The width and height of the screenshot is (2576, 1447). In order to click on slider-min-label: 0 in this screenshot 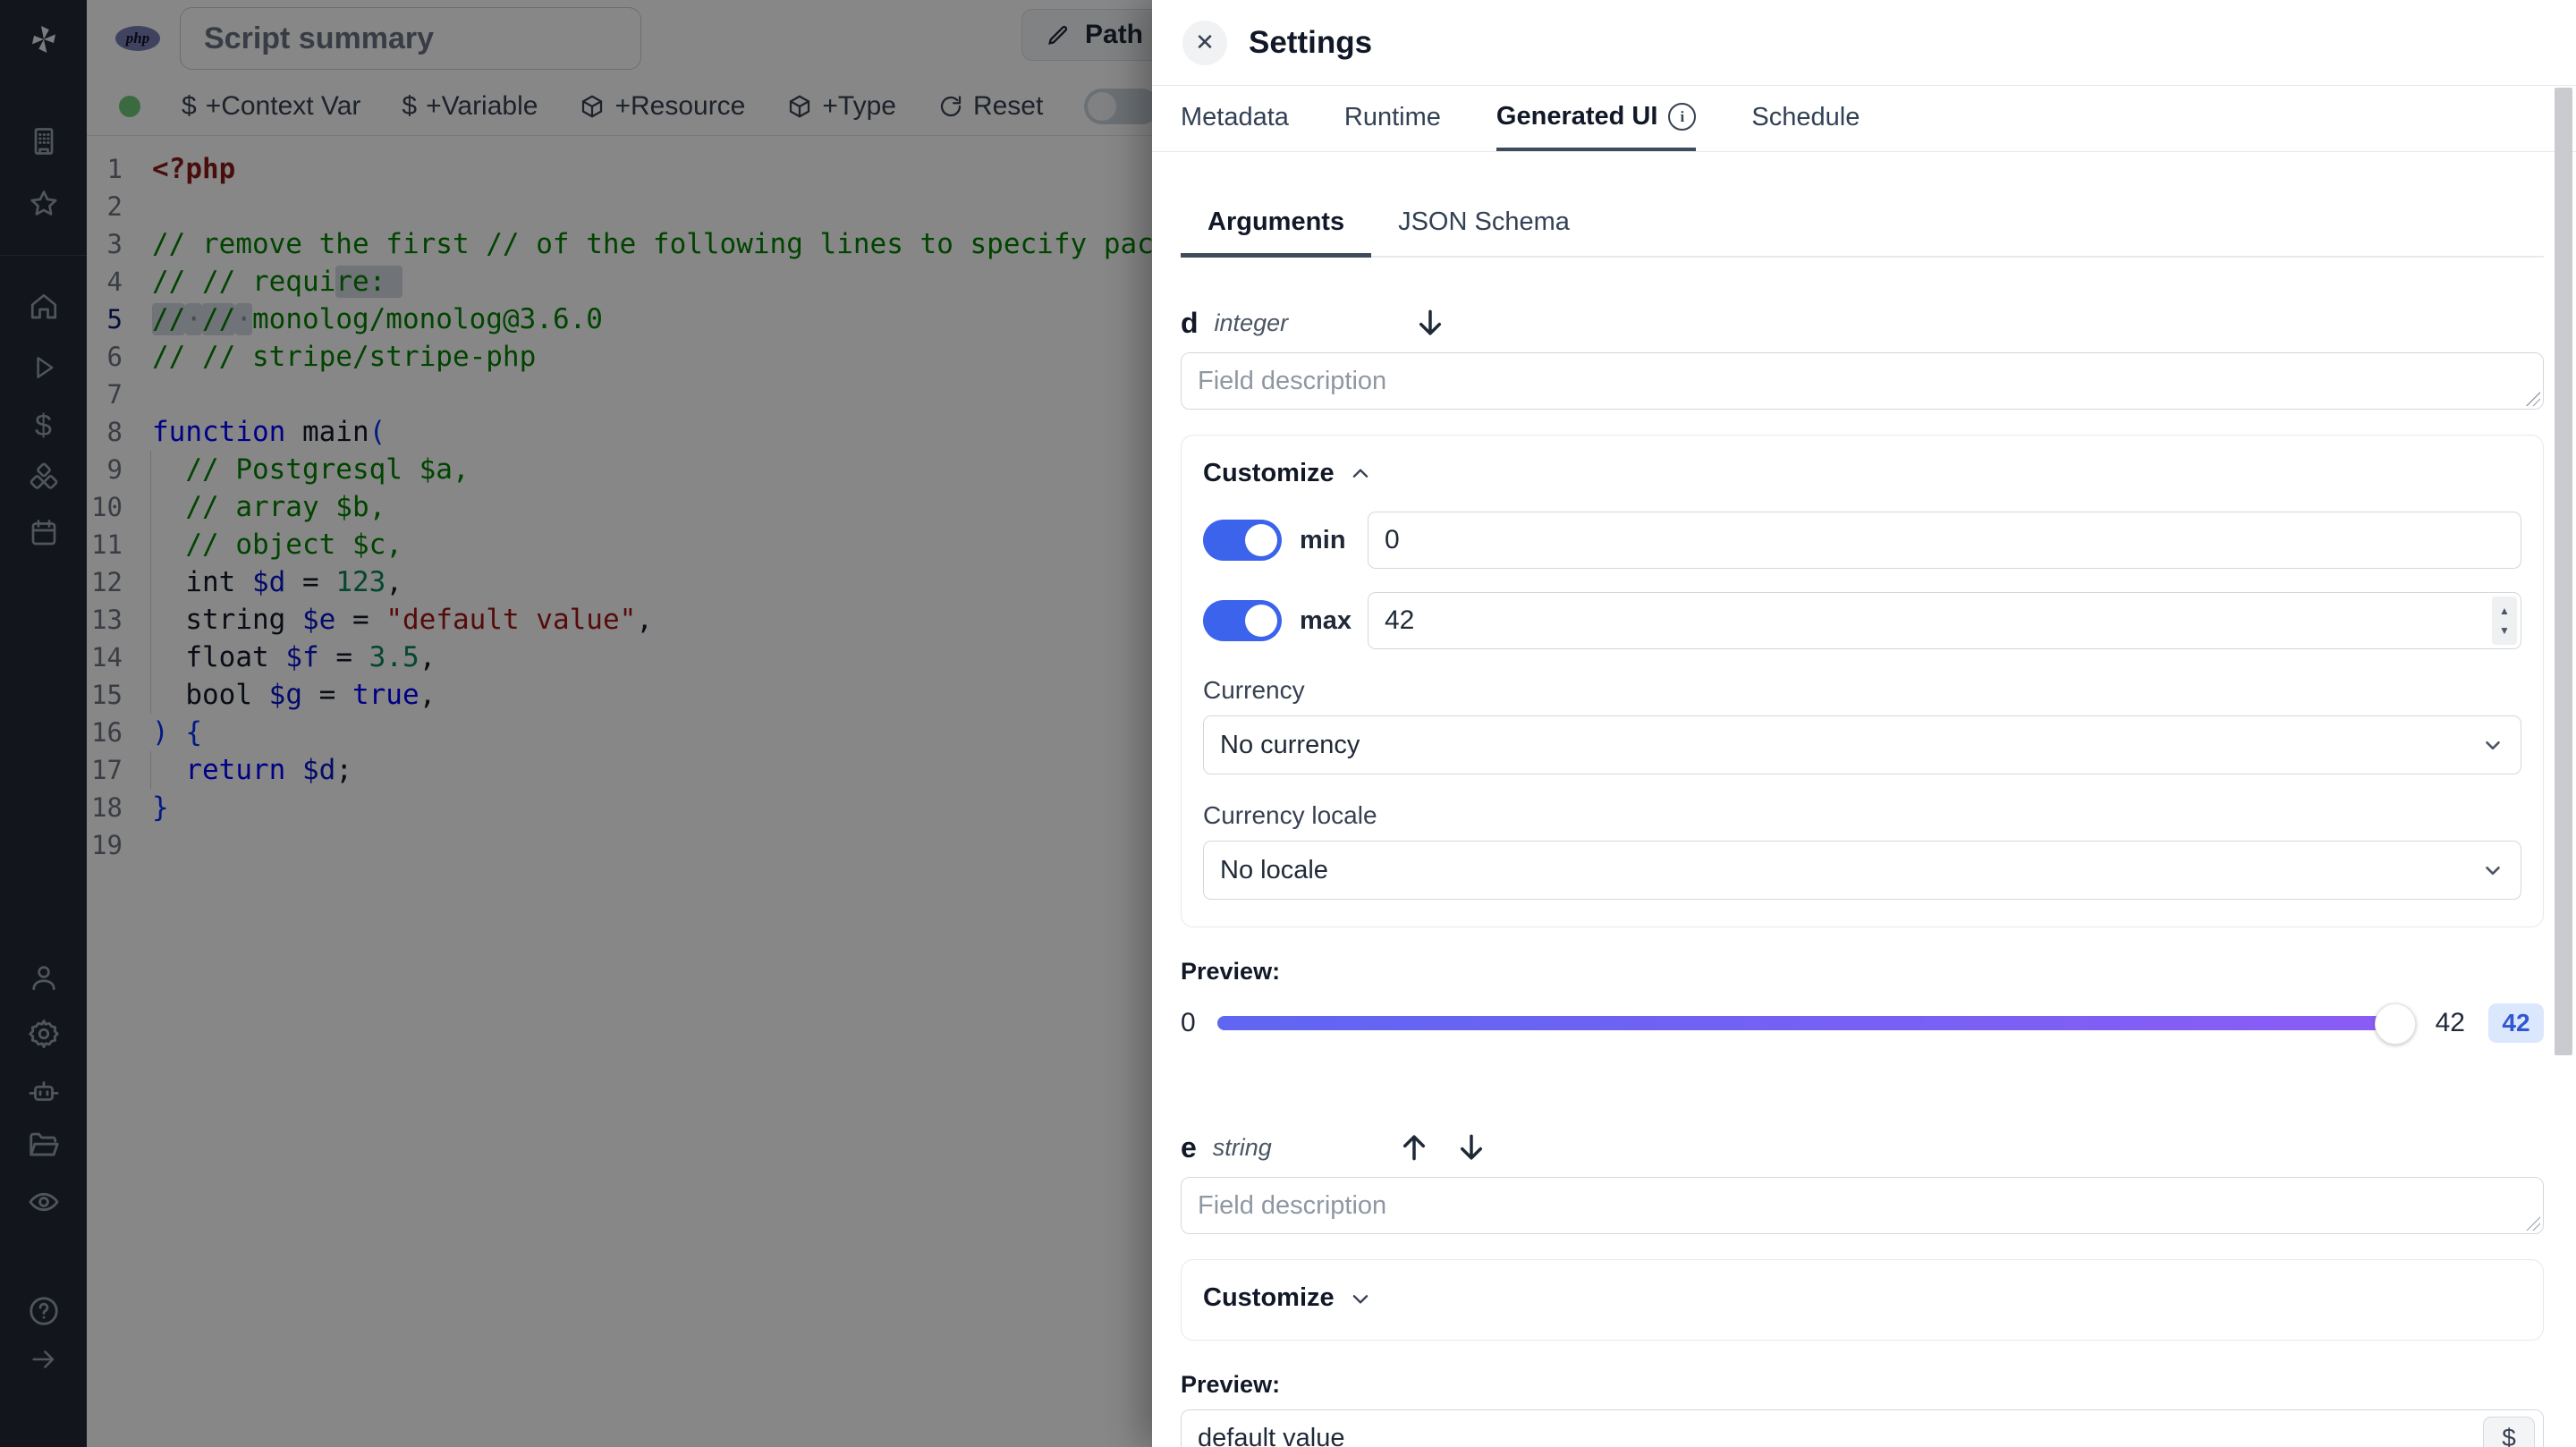, I will do `click(1188, 1022)`.